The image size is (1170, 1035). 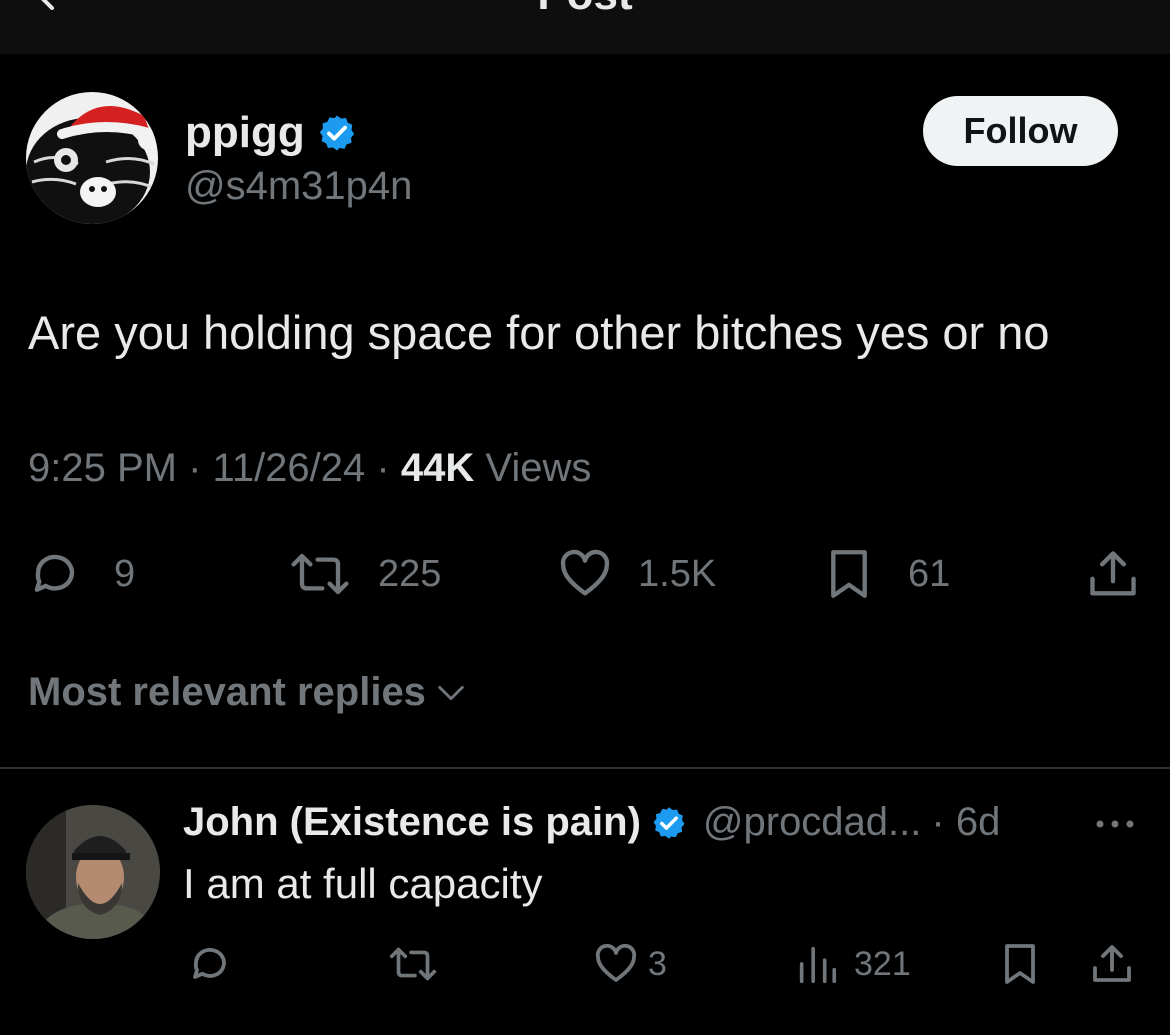 What do you see at coordinates (451, 692) in the screenshot?
I see `chevron-down-icon` at bounding box center [451, 692].